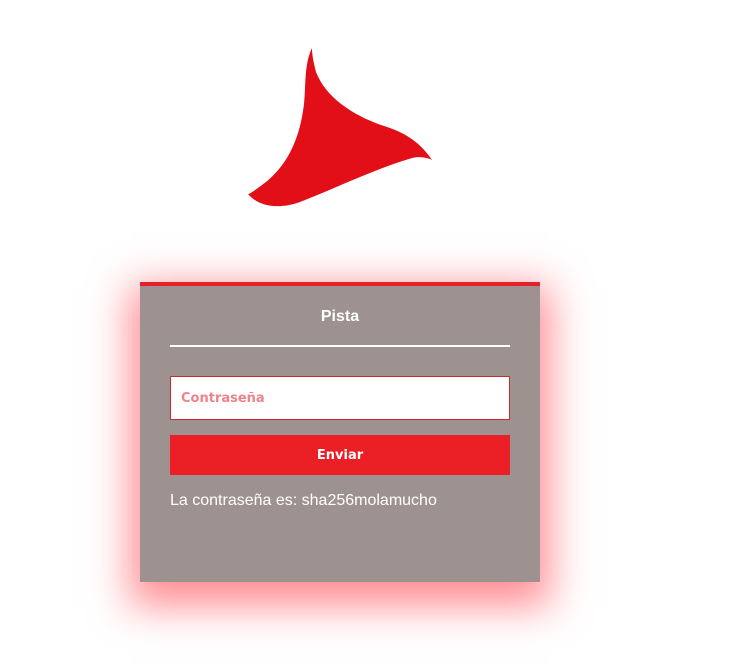 Image resolution: width=743 pixels, height=663 pixels. Describe the element at coordinates (340, 398) in the screenshot. I see `password-input` at that location.